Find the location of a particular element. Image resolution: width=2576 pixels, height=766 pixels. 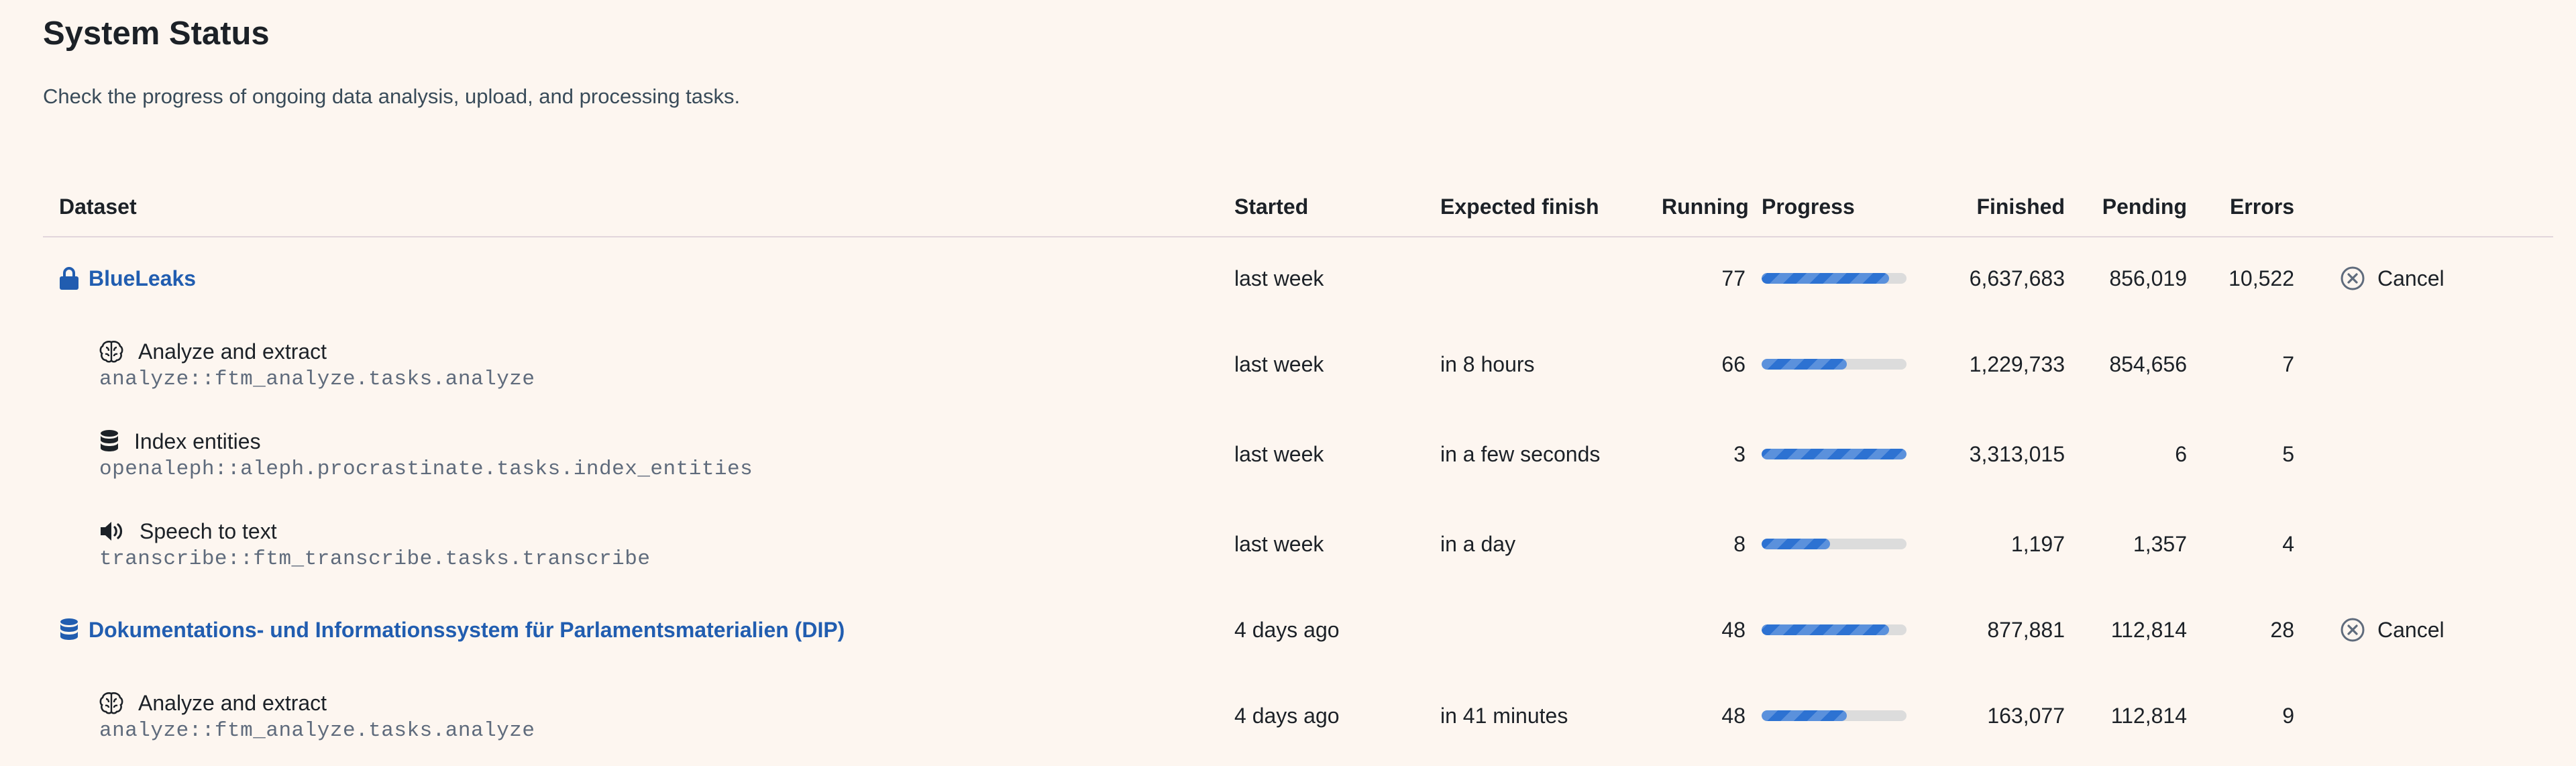

finished-cell: 3,313,015 is located at coordinates (2017, 454).